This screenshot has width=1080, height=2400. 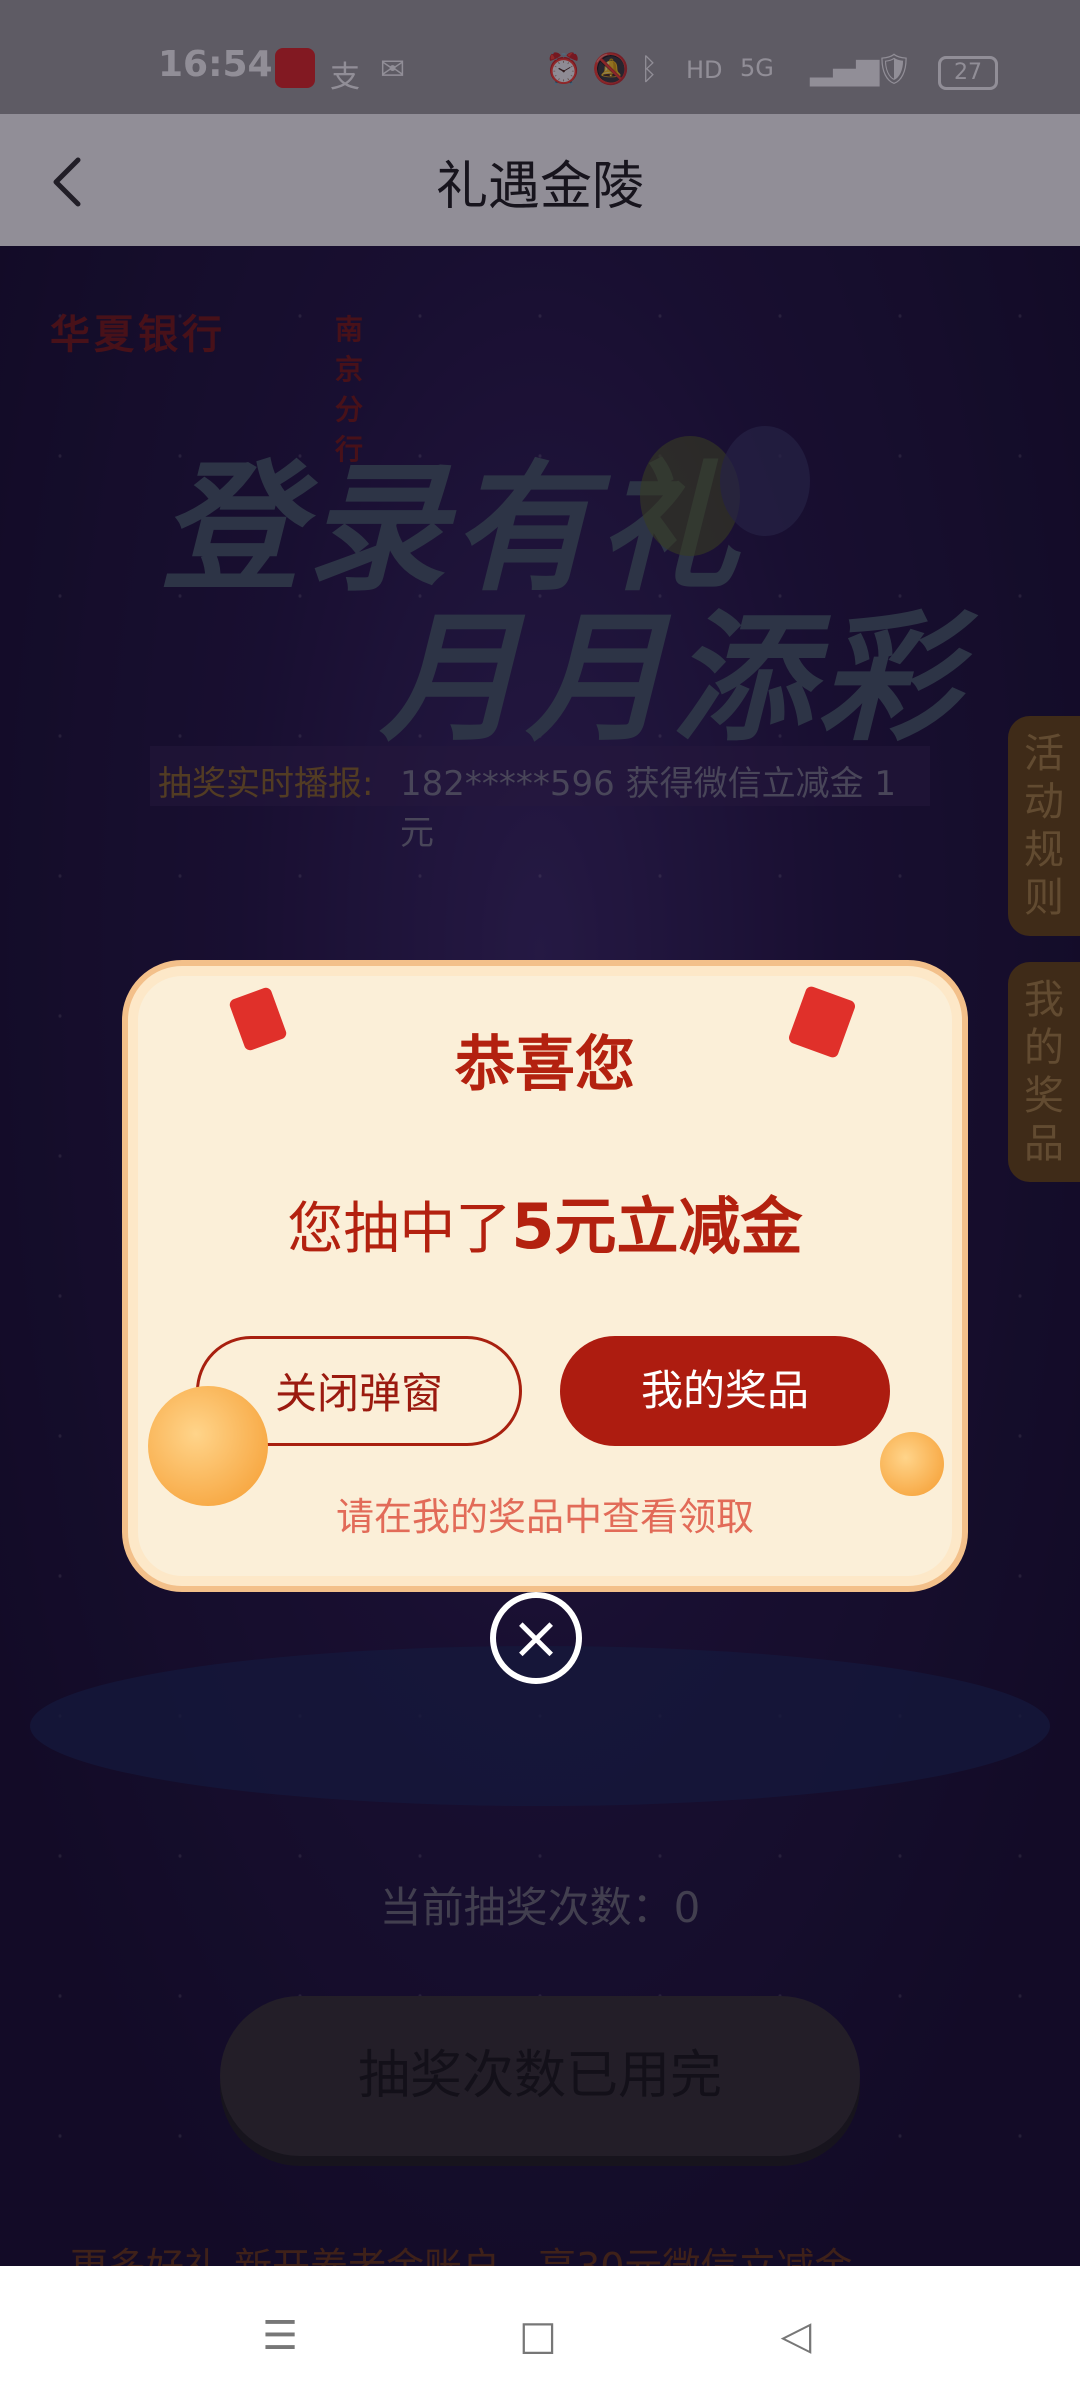 What do you see at coordinates (796, 2336) in the screenshot?
I see `back-icon: ◁` at bounding box center [796, 2336].